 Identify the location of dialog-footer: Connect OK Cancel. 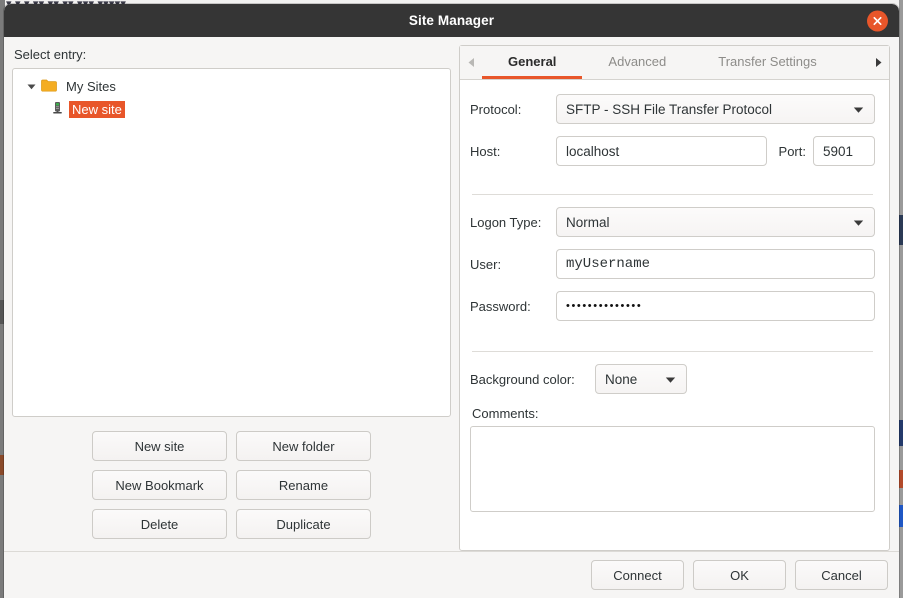
(451, 574).